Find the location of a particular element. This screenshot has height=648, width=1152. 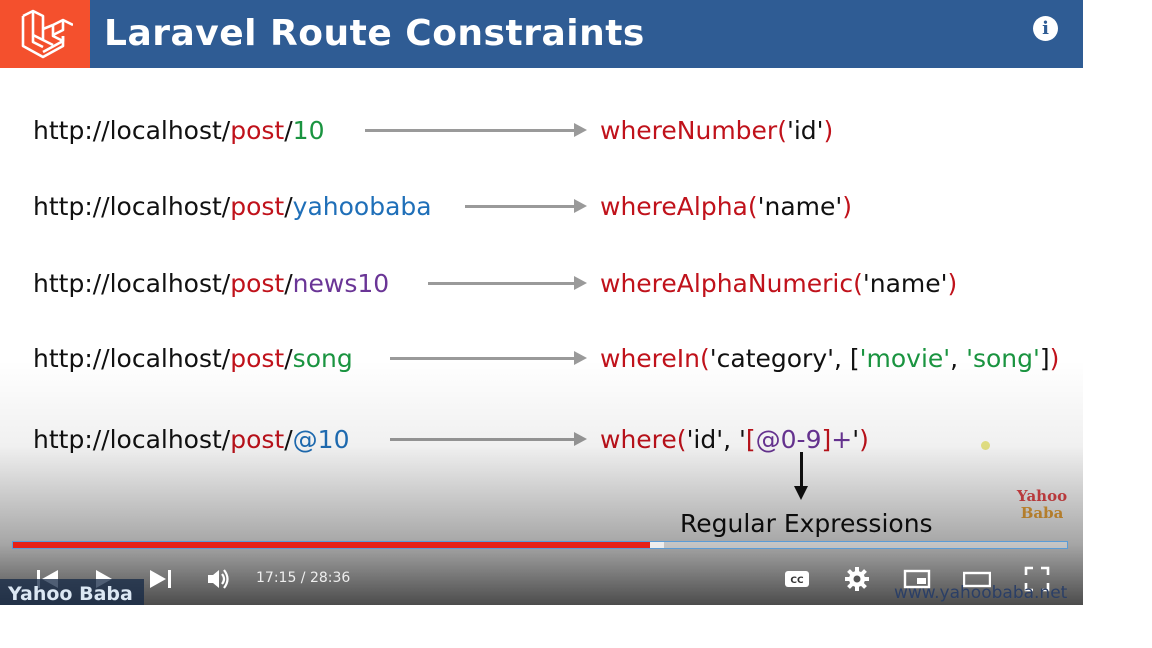

regex-label: Regular Expressions is located at coordinates (806, 523).